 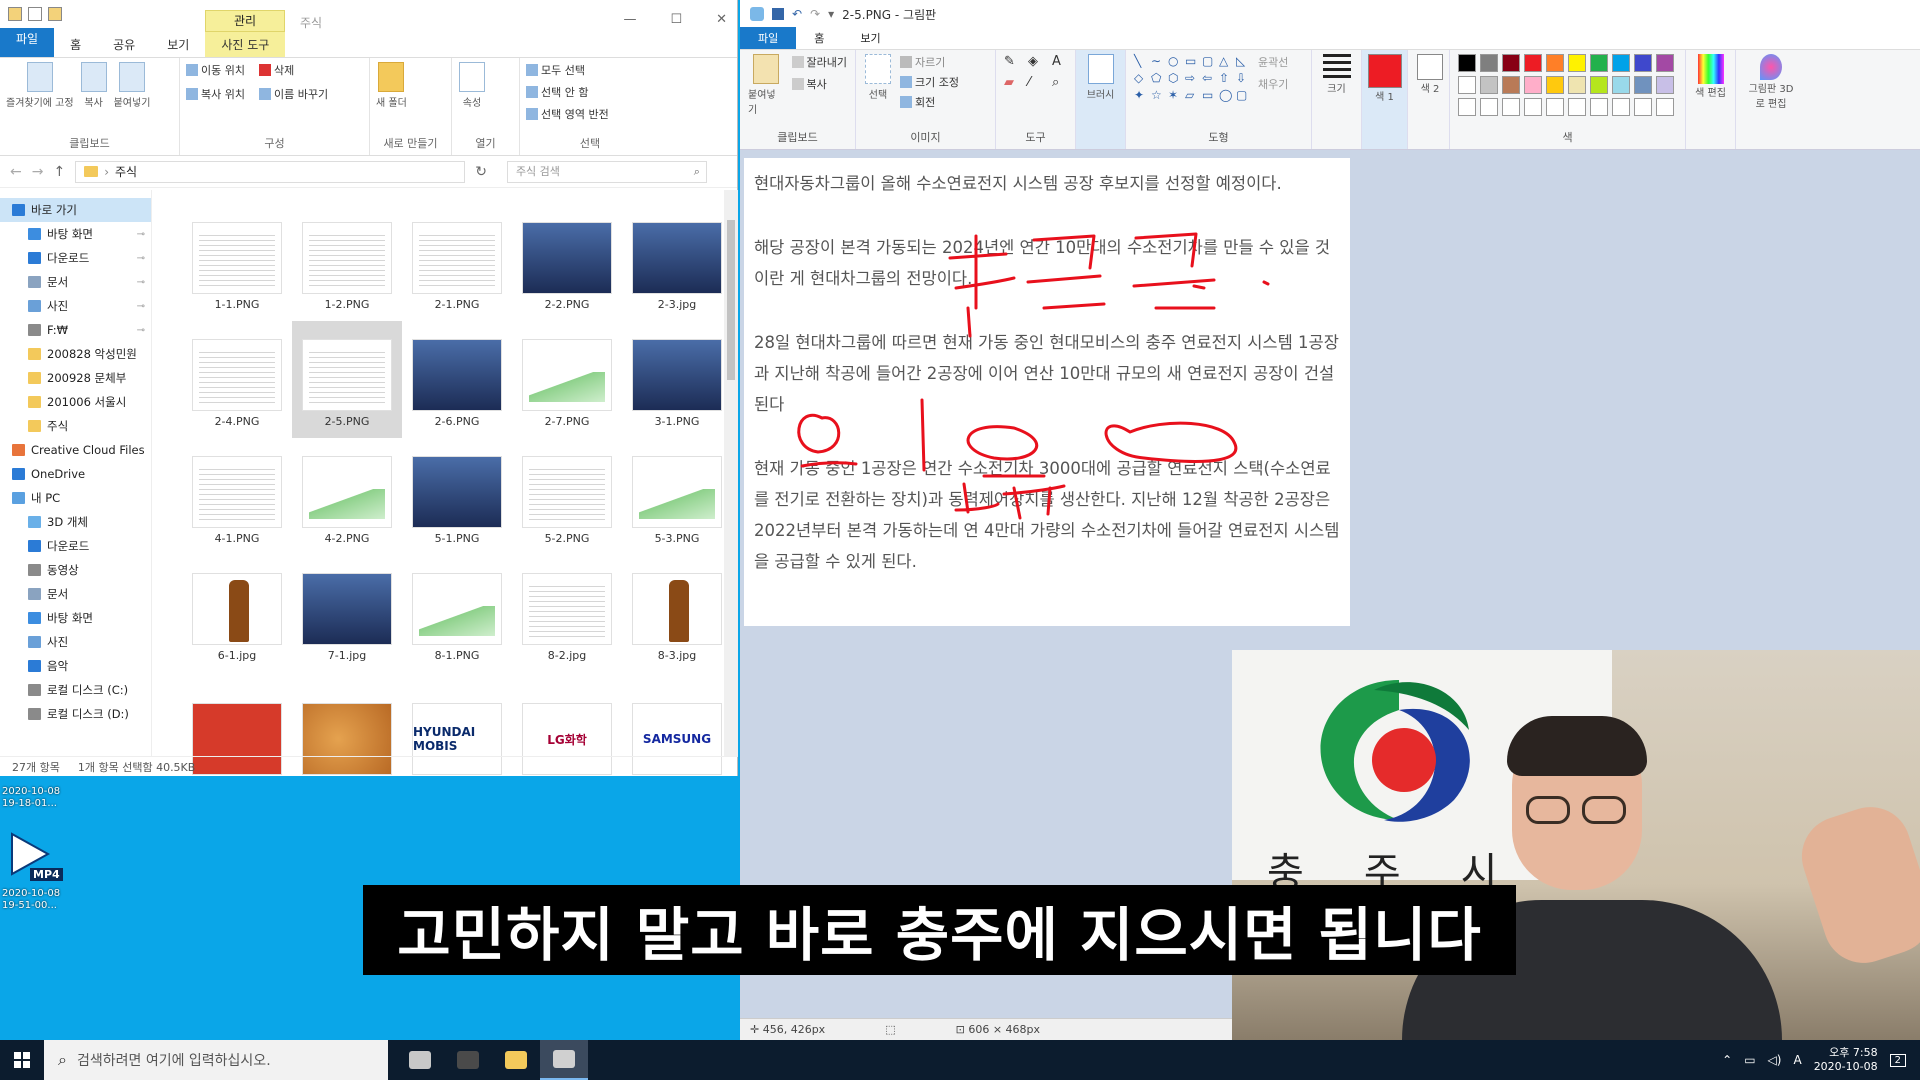 I want to click on pencil-icon: ✎, so click(x=1013, y=61).